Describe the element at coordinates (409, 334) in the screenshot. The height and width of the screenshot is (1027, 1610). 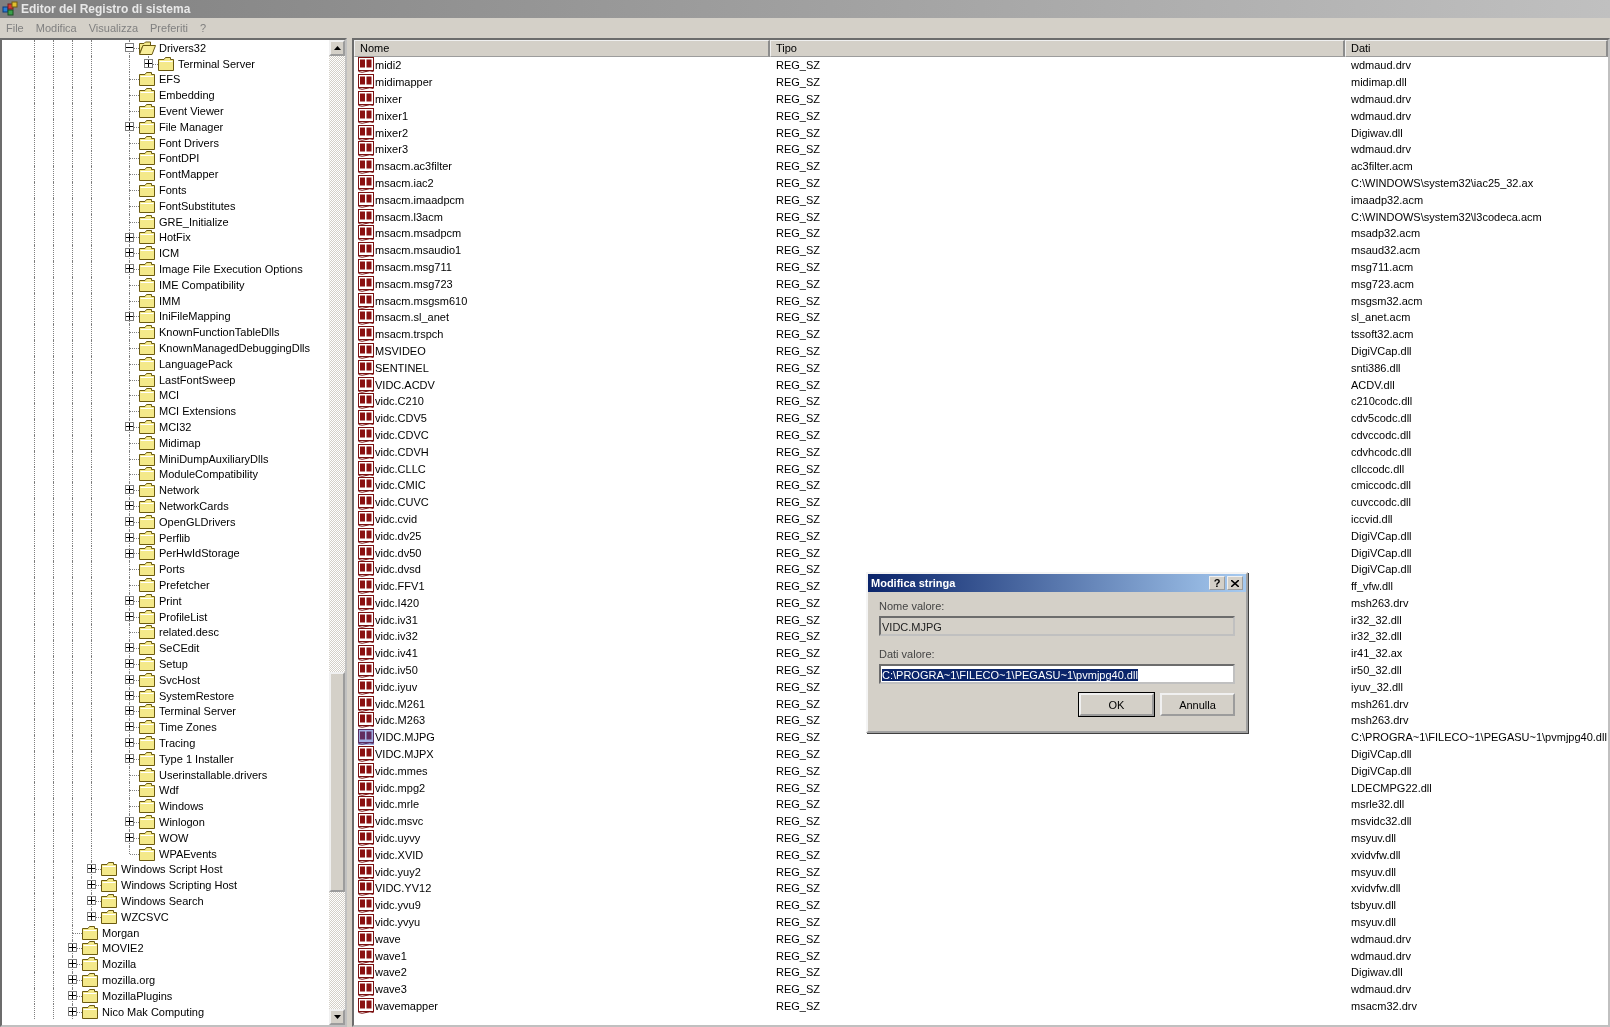
I see `value-name: msacm.trspch` at that location.